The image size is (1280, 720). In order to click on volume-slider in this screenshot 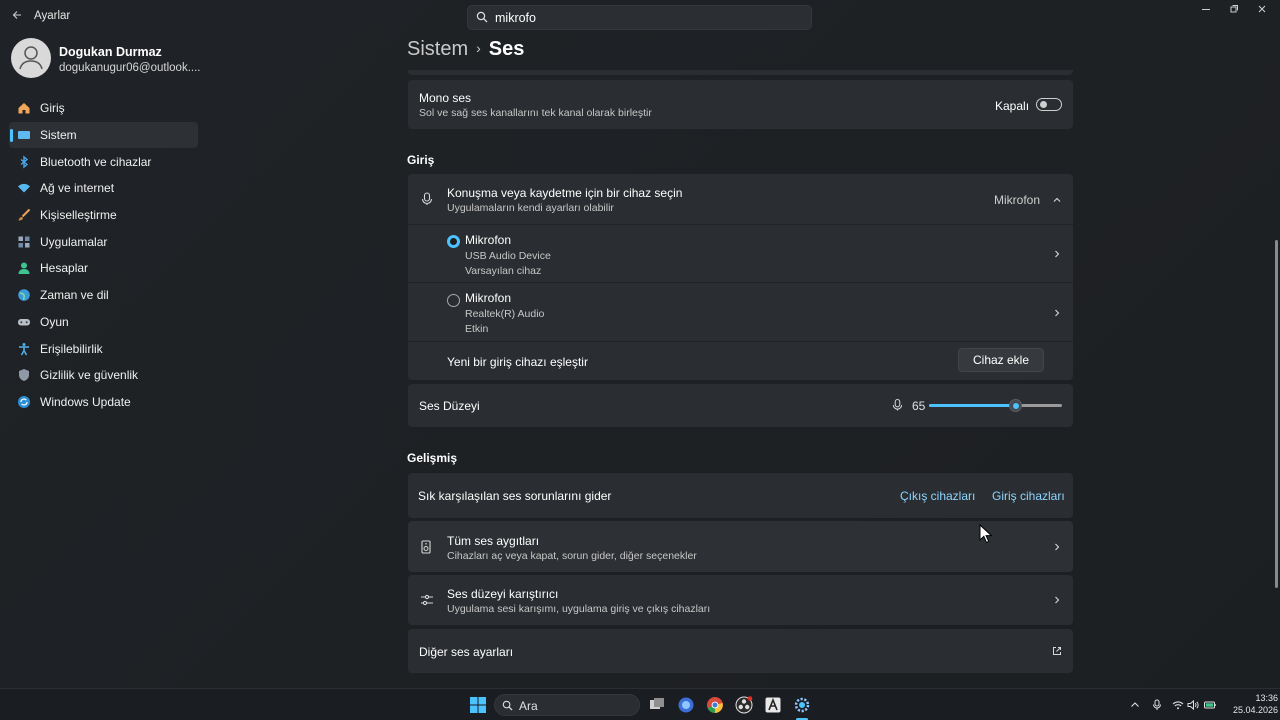, I will do `click(995, 405)`.